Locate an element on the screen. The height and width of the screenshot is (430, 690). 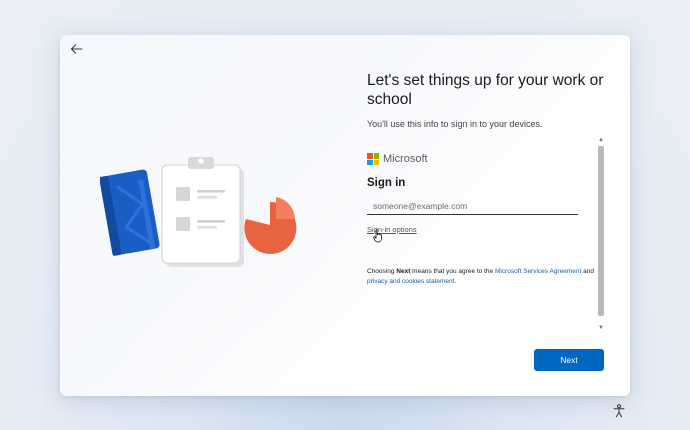
scrollbar-thumb is located at coordinates (601, 231).